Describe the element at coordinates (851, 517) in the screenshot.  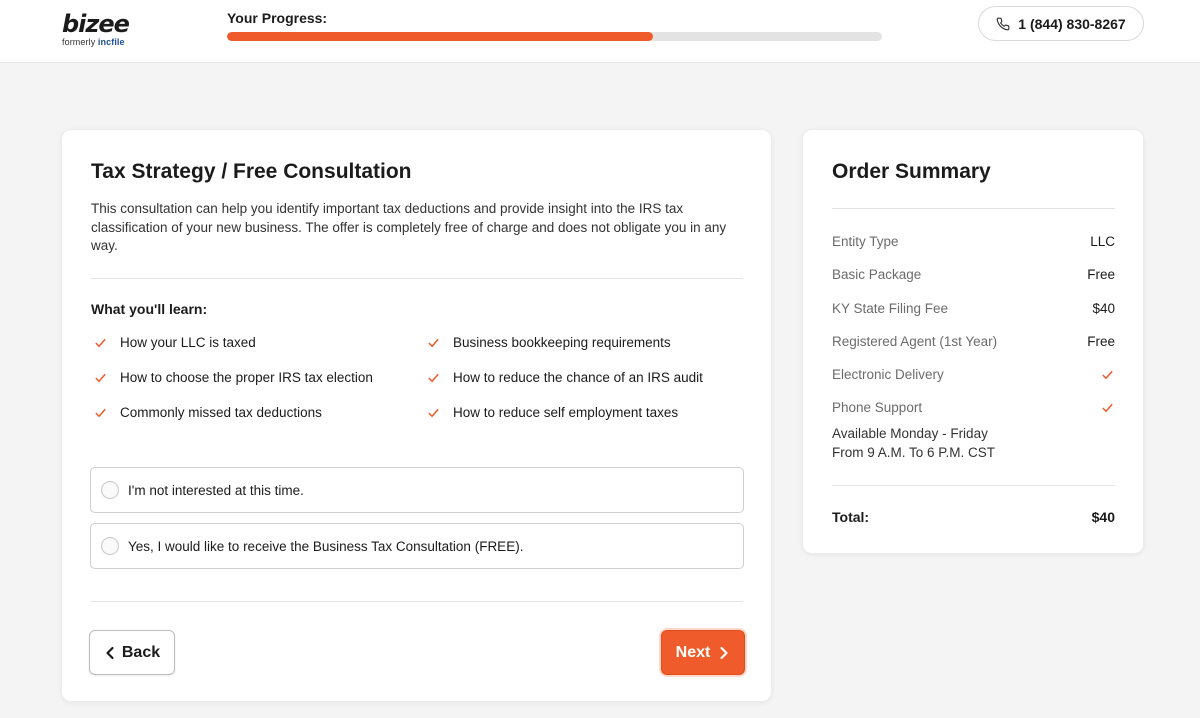
I see `total-label: Total:` at that location.